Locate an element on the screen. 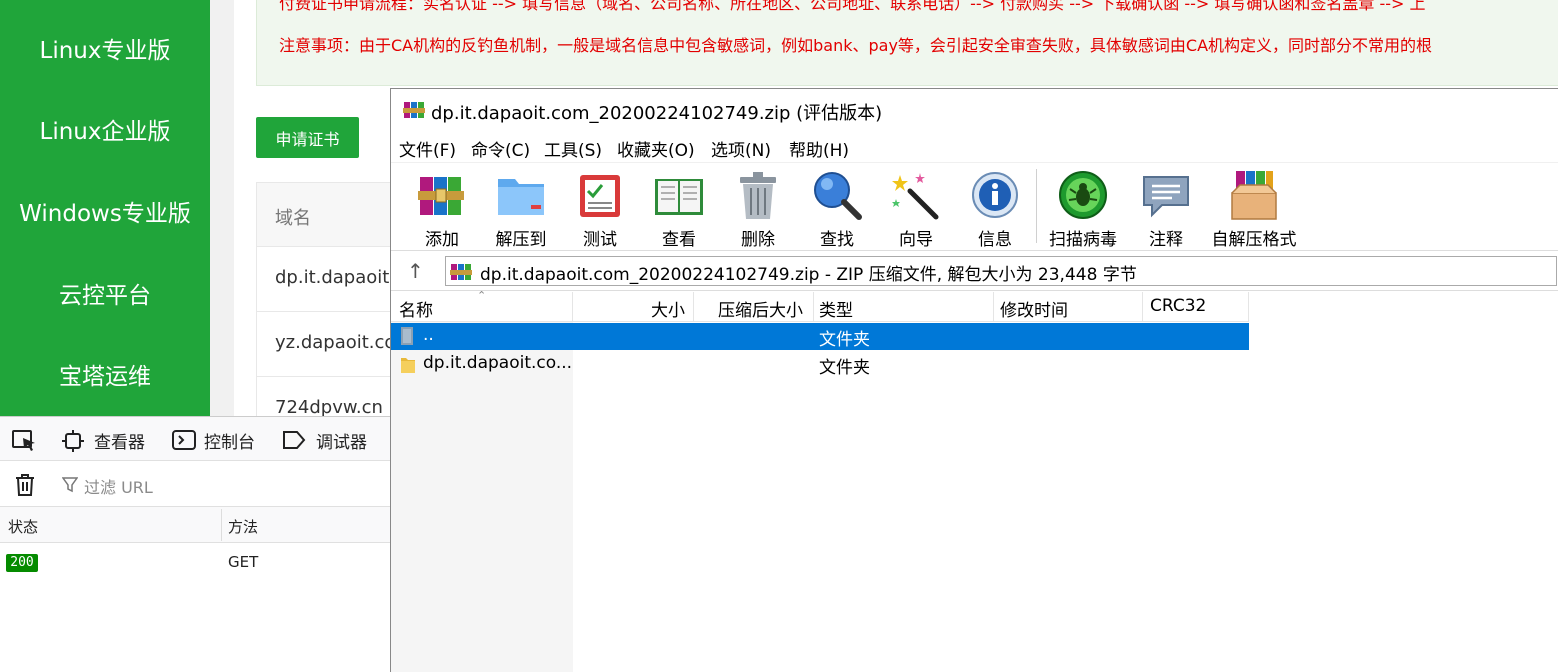 The width and height of the screenshot is (1558, 672). file-row-folder: dp.it.dapaoit.co... 文件夹 is located at coordinates (820, 364).